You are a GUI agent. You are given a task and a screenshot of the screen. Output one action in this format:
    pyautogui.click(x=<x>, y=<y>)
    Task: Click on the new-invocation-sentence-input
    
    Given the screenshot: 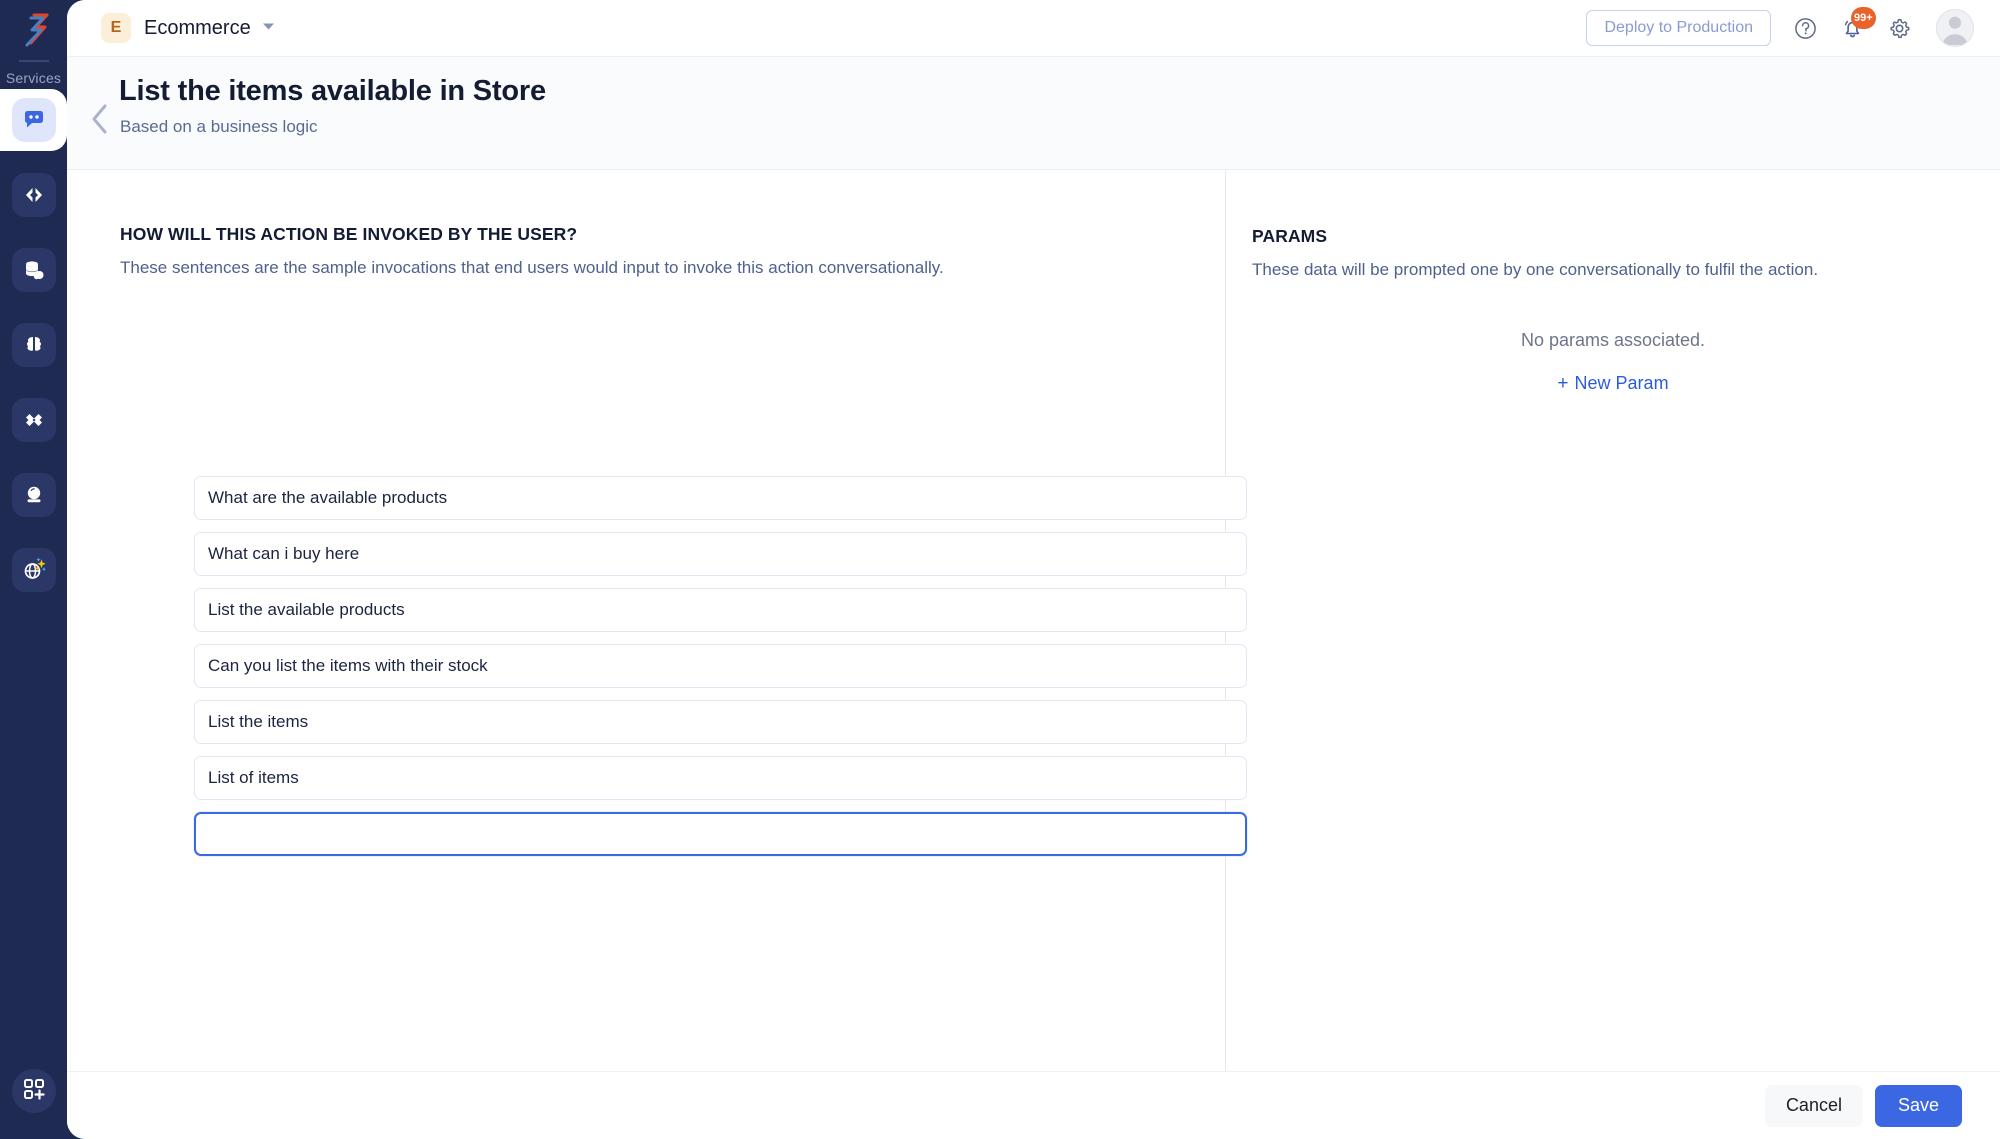 What is the action you would take?
    pyautogui.click(x=720, y=834)
    